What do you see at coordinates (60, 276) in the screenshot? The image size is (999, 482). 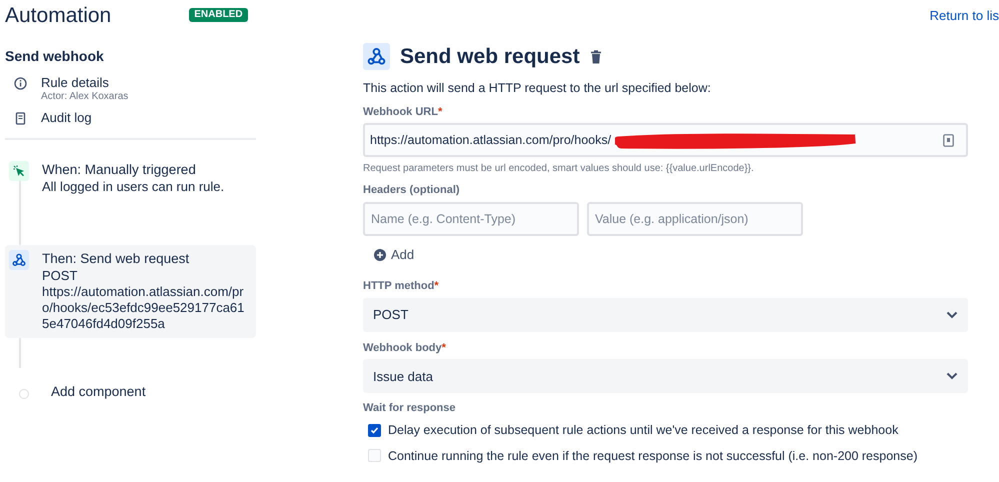 I see `step-detail: POST` at bounding box center [60, 276].